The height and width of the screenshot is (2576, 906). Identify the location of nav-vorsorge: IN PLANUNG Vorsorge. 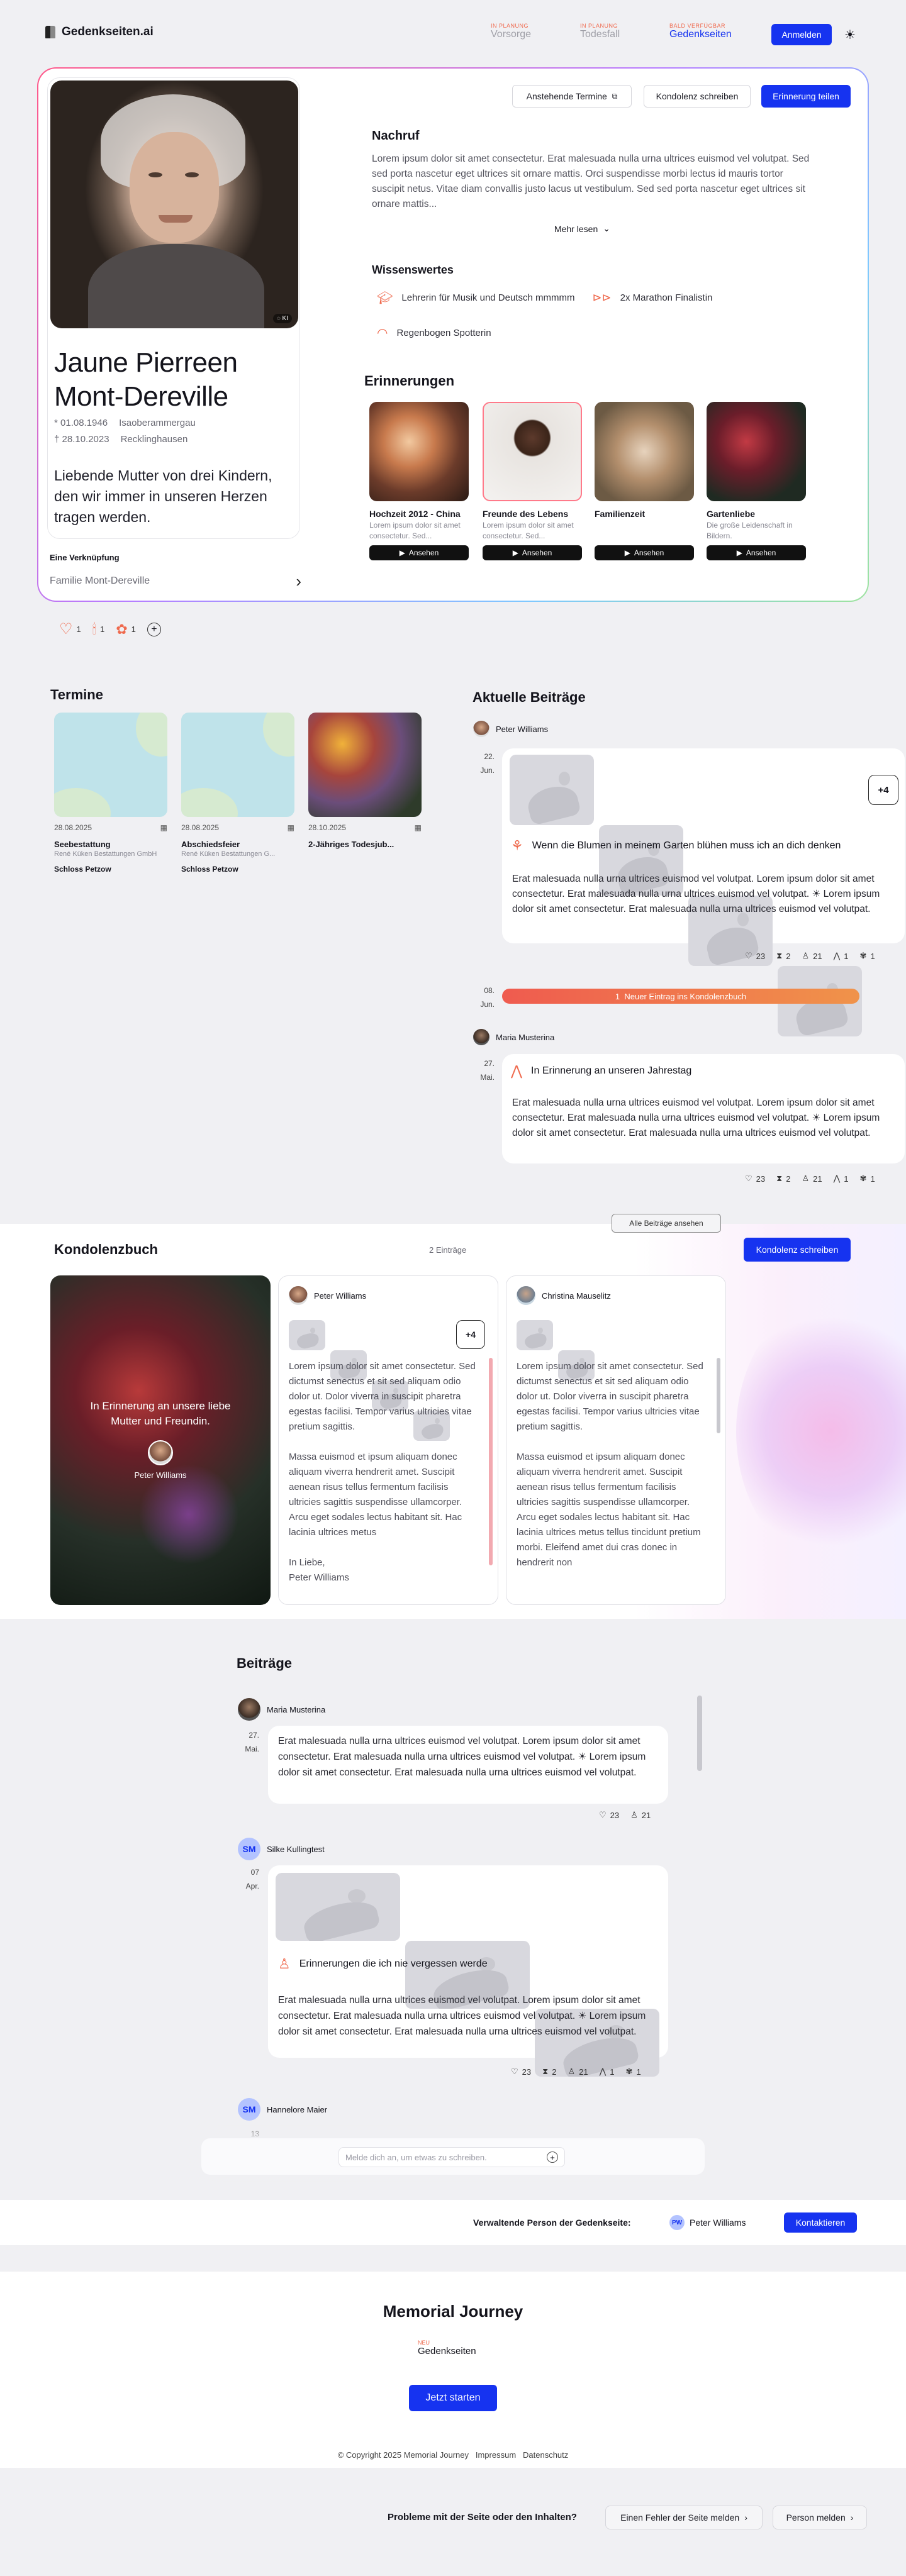
(511, 31).